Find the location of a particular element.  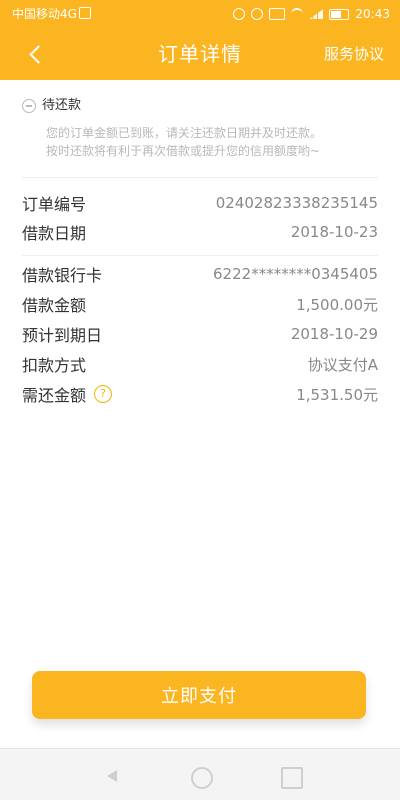

circle-home-icon is located at coordinates (202, 778).